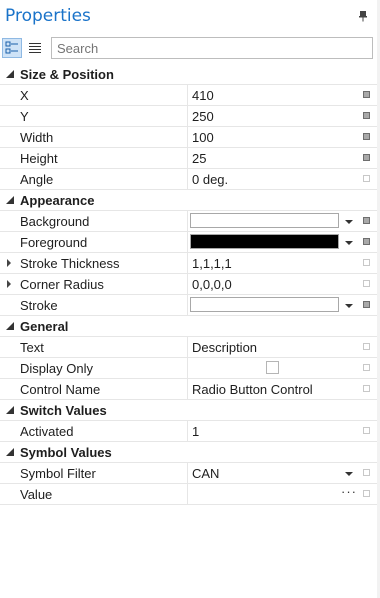 The height and width of the screenshot is (598, 380). I want to click on property-row-foreground: Foreground, so click(188, 242).